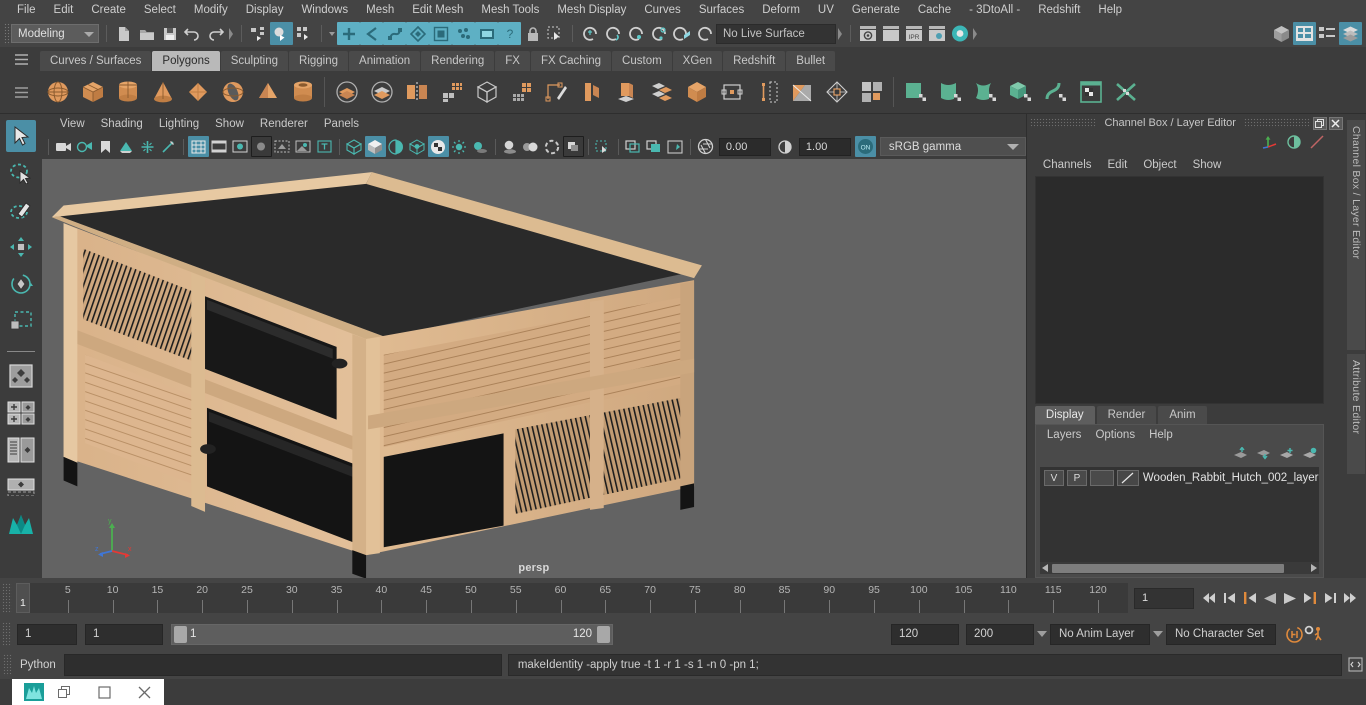 This screenshot has width=1366, height=705. I want to click on snap-to-curves-button, so click(371, 33).